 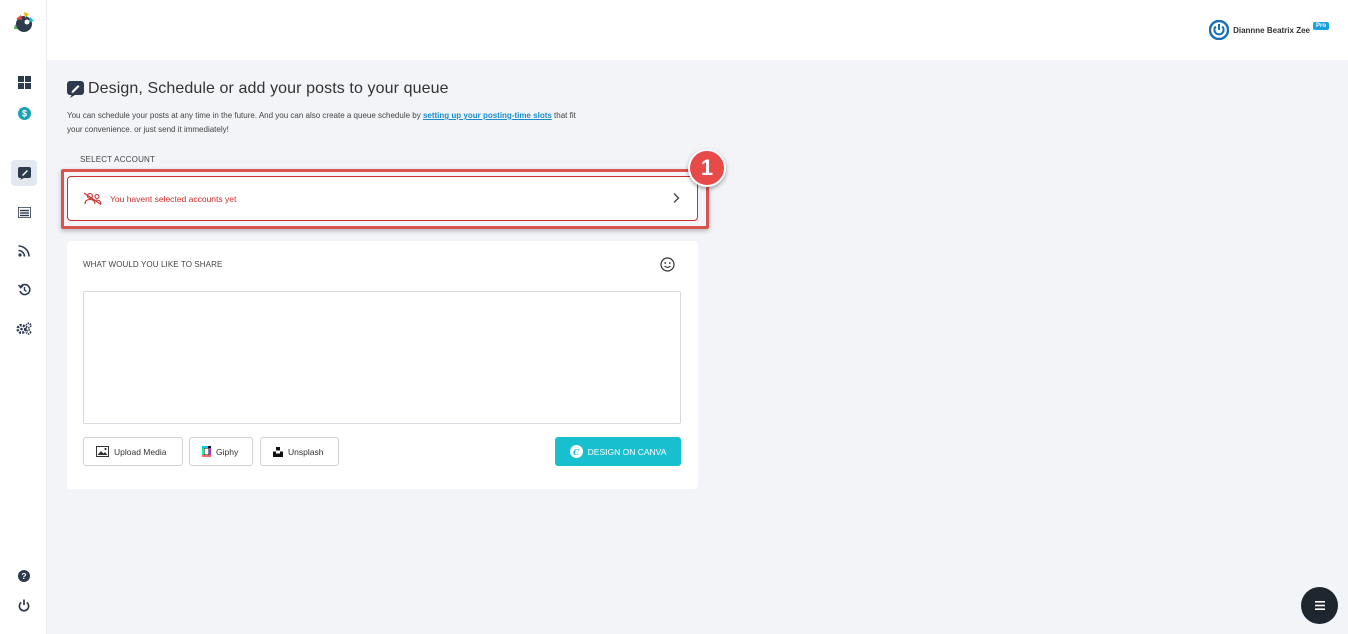 I want to click on upload-media-label: Upload Media, so click(x=140, y=451).